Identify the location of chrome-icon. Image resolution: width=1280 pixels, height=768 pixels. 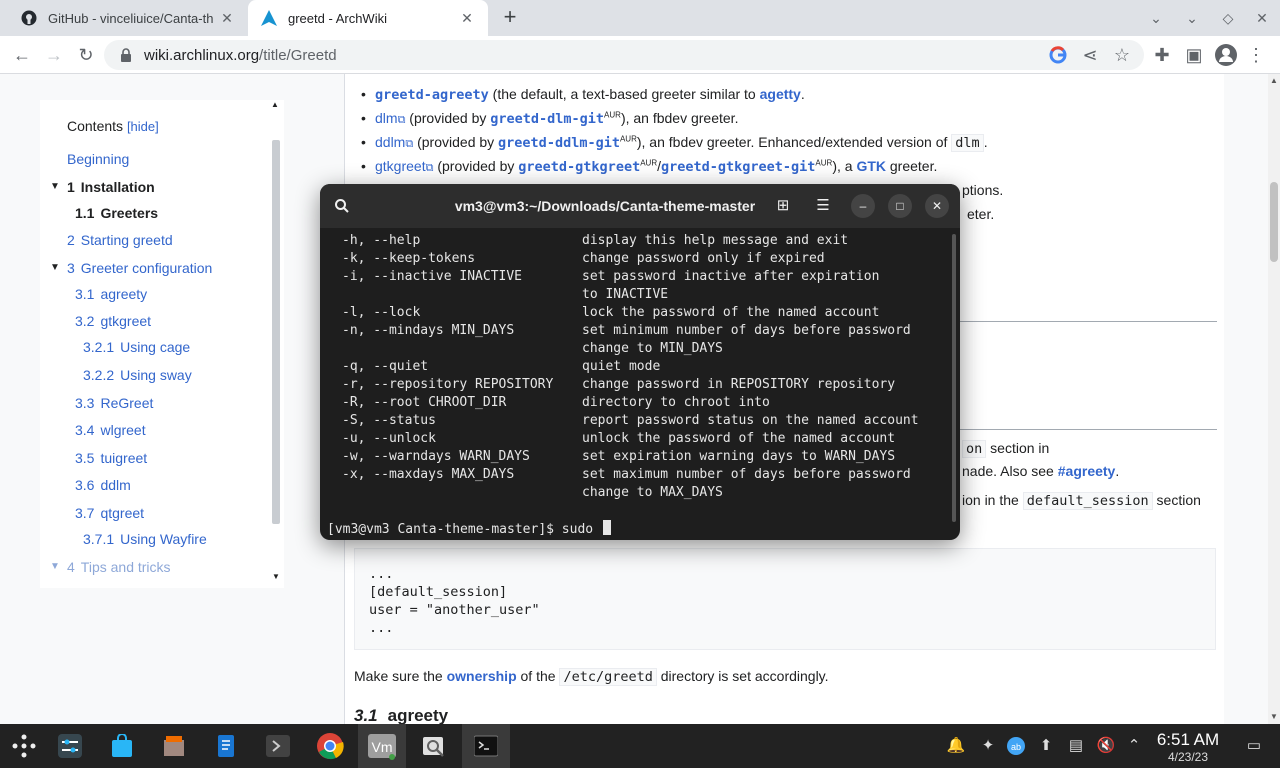
(330, 746).